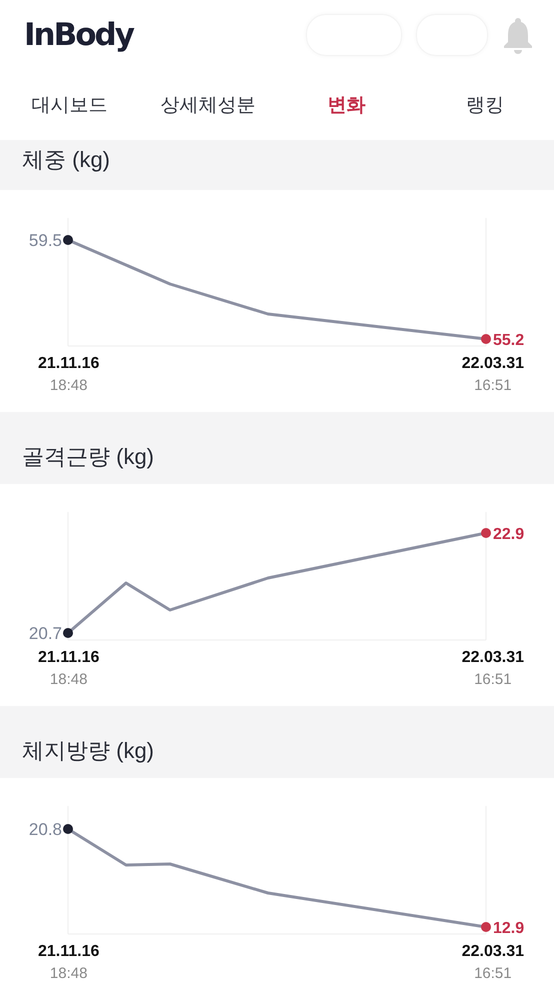 This screenshot has height=1000, width=554. I want to click on start-value: 20.7, so click(45, 633).